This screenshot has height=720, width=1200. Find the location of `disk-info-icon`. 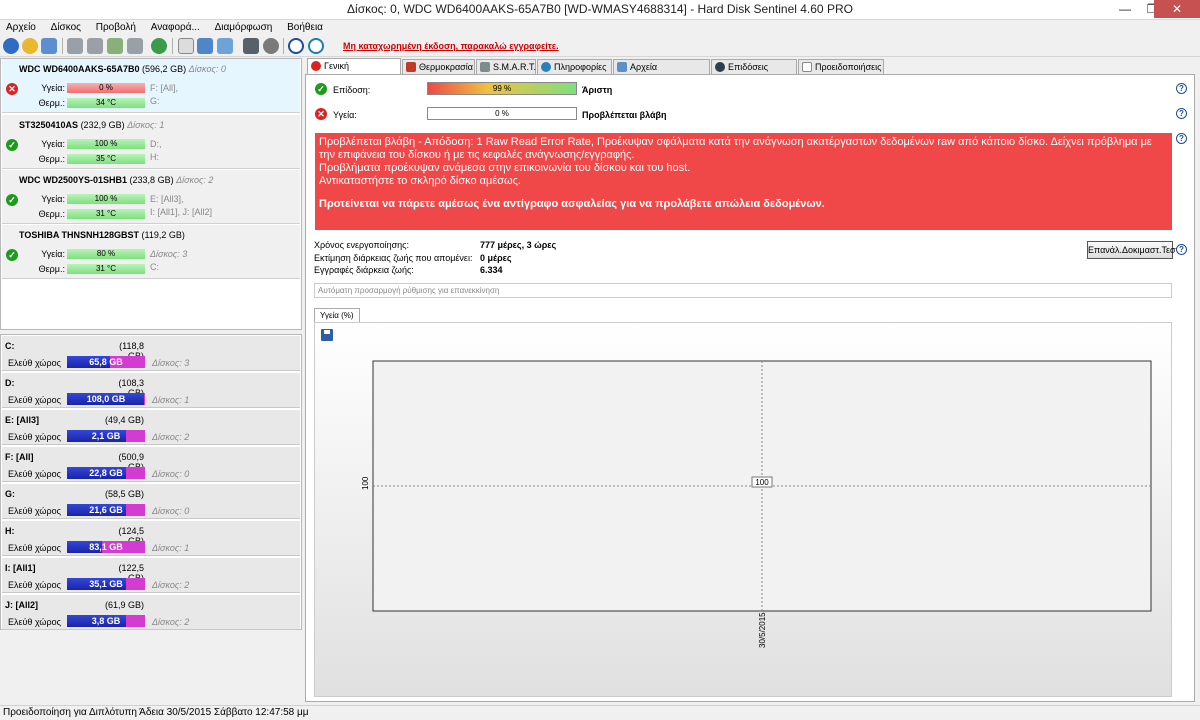

disk-info-icon is located at coordinates (30, 46).